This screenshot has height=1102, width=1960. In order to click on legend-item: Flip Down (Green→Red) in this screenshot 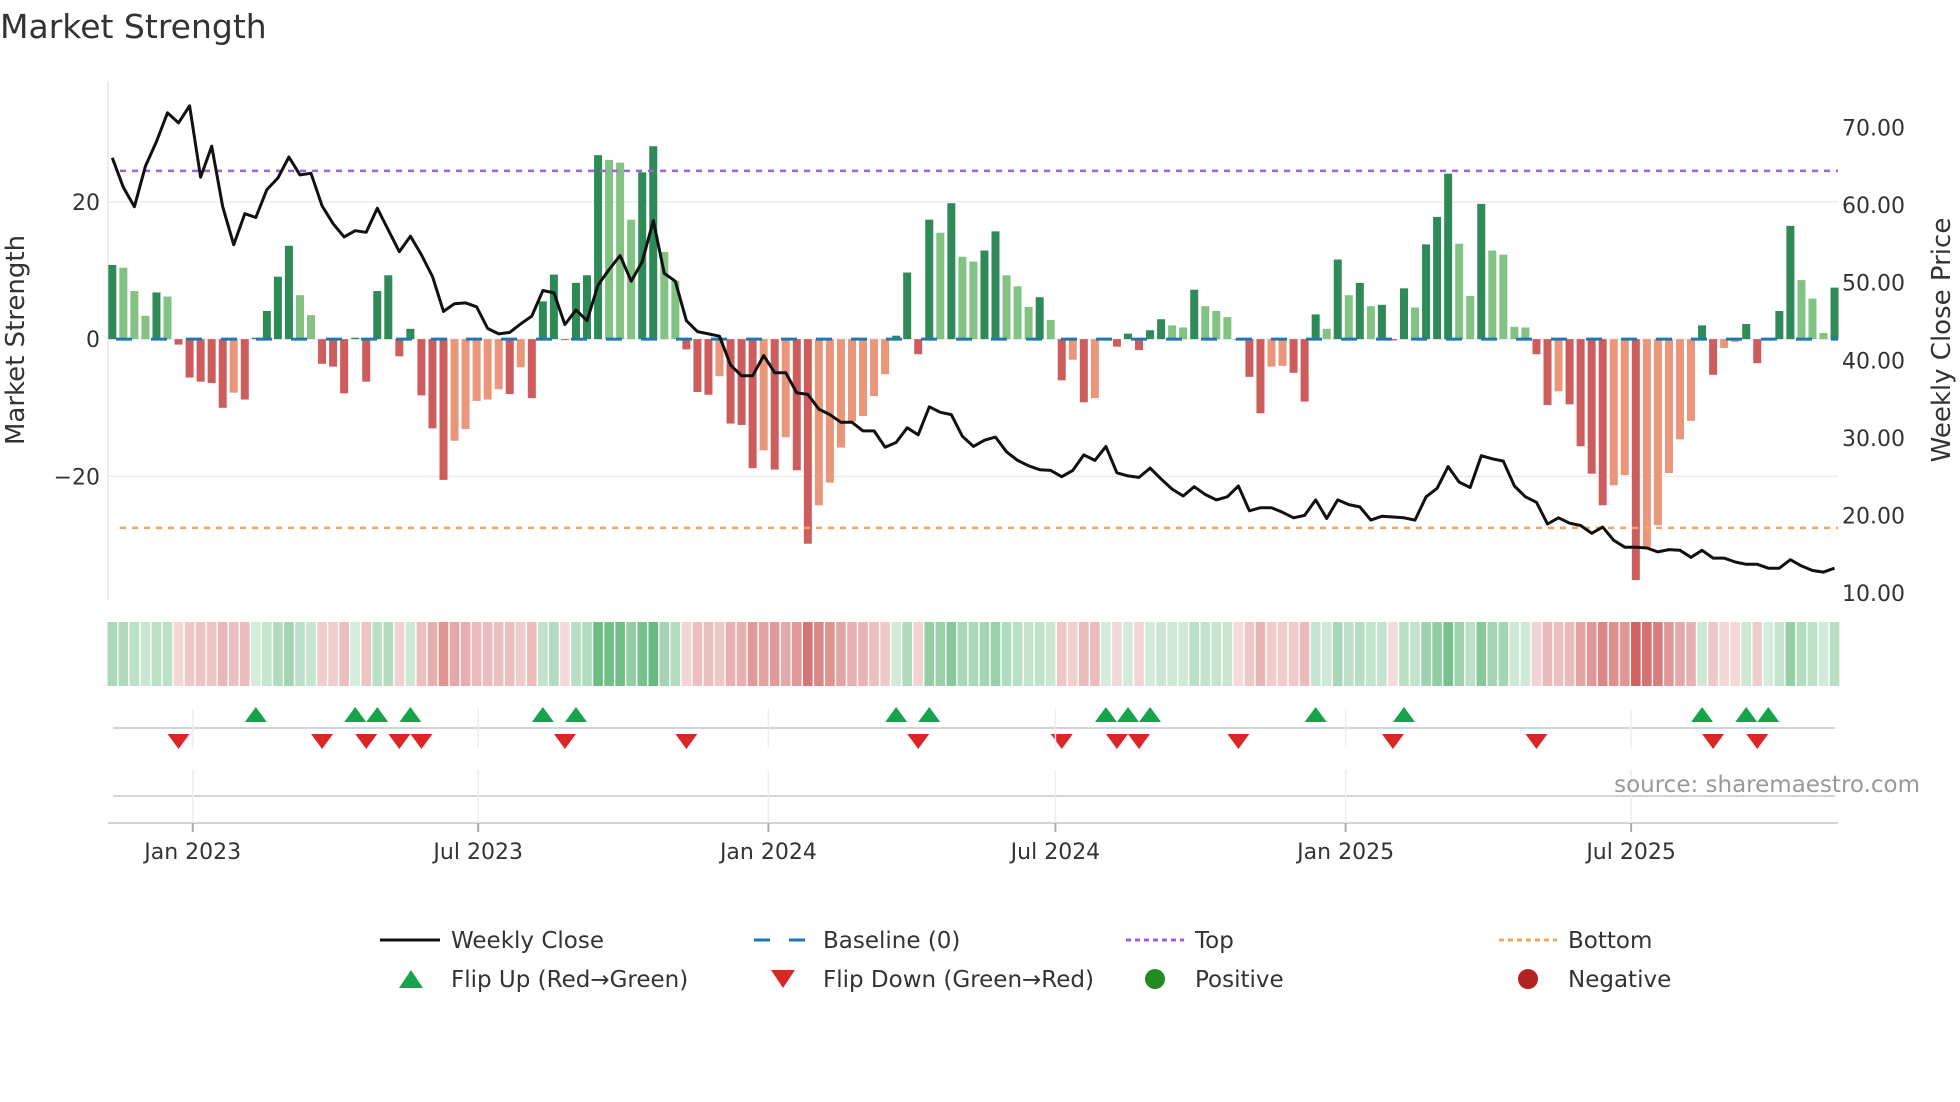, I will do `click(932, 980)`.